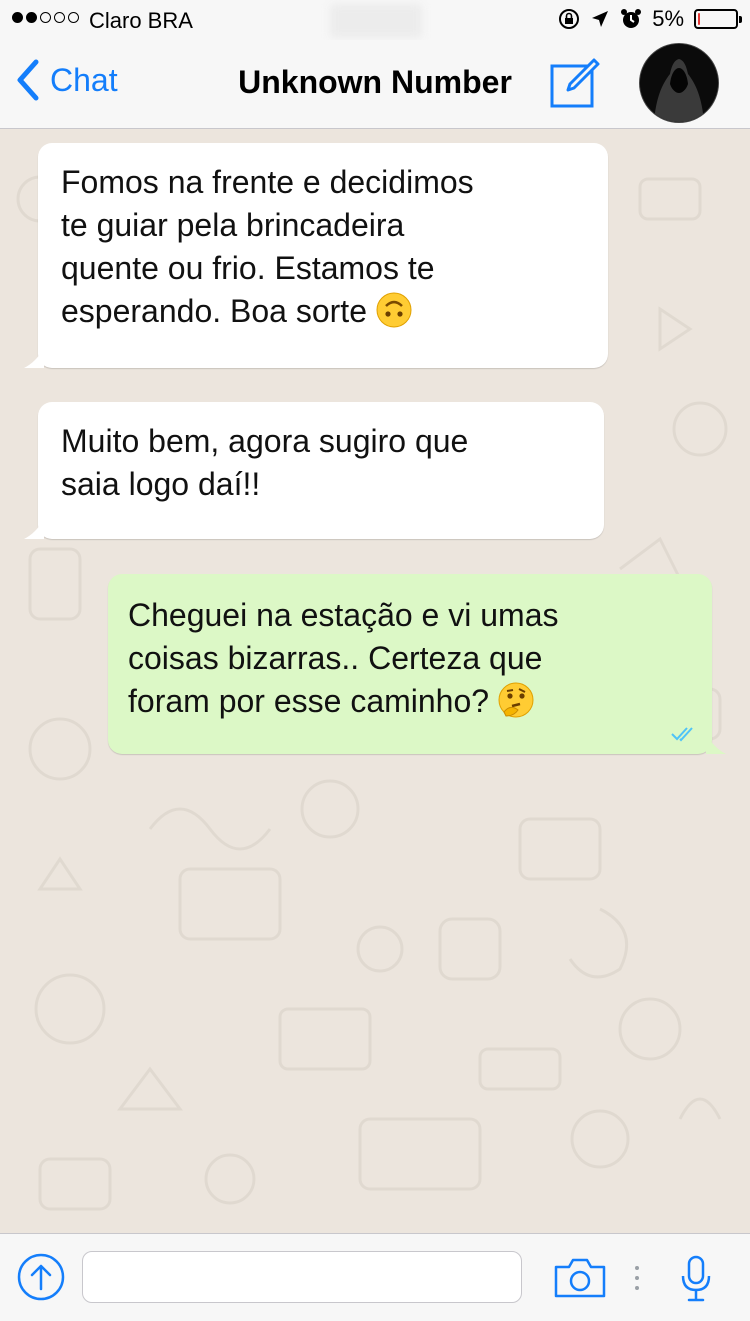  What do you see at coordinates (637, 1280) in the screenshot?
I see `more-dots-icon` at bounding box center [637, 1280].